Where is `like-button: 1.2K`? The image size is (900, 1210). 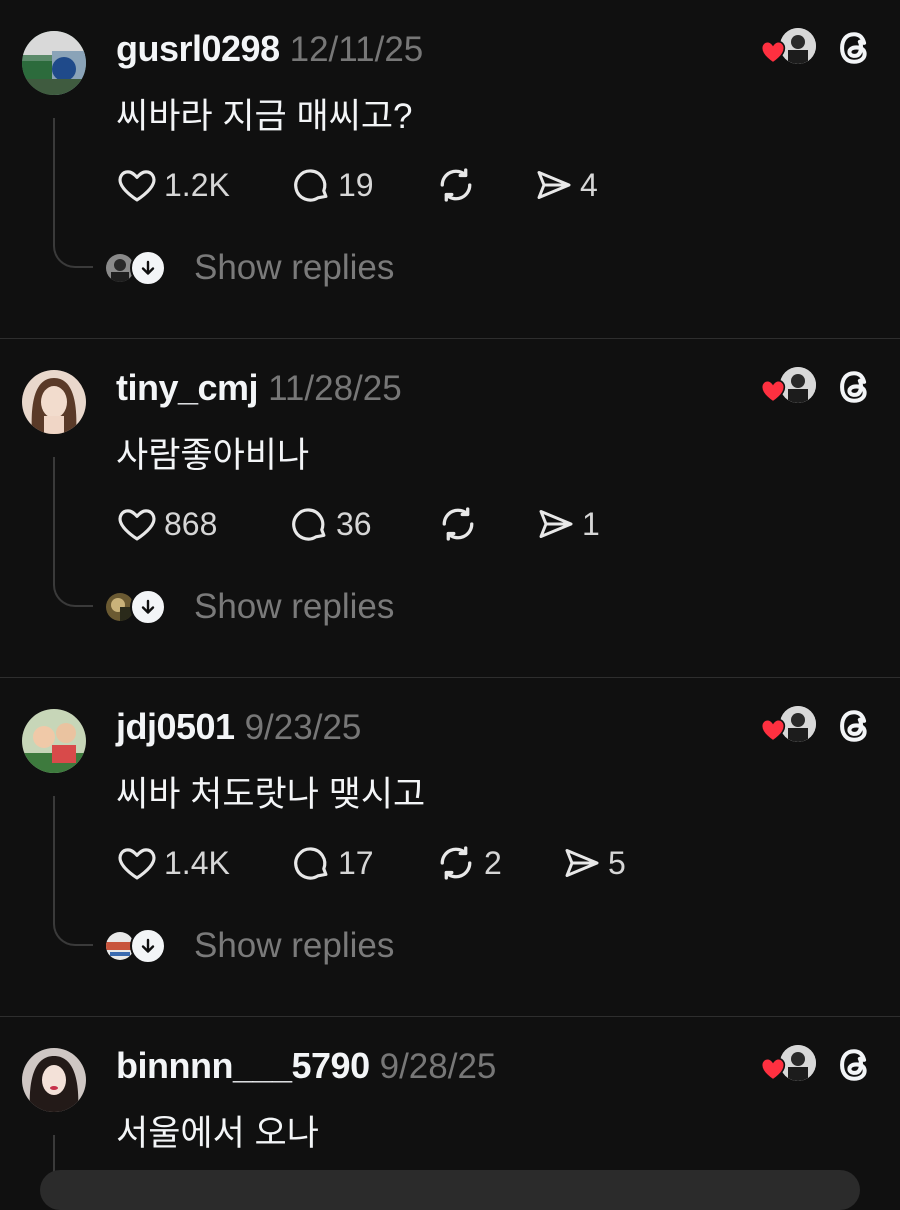 like-button: 1.2K is located at coordinates (173, 185).